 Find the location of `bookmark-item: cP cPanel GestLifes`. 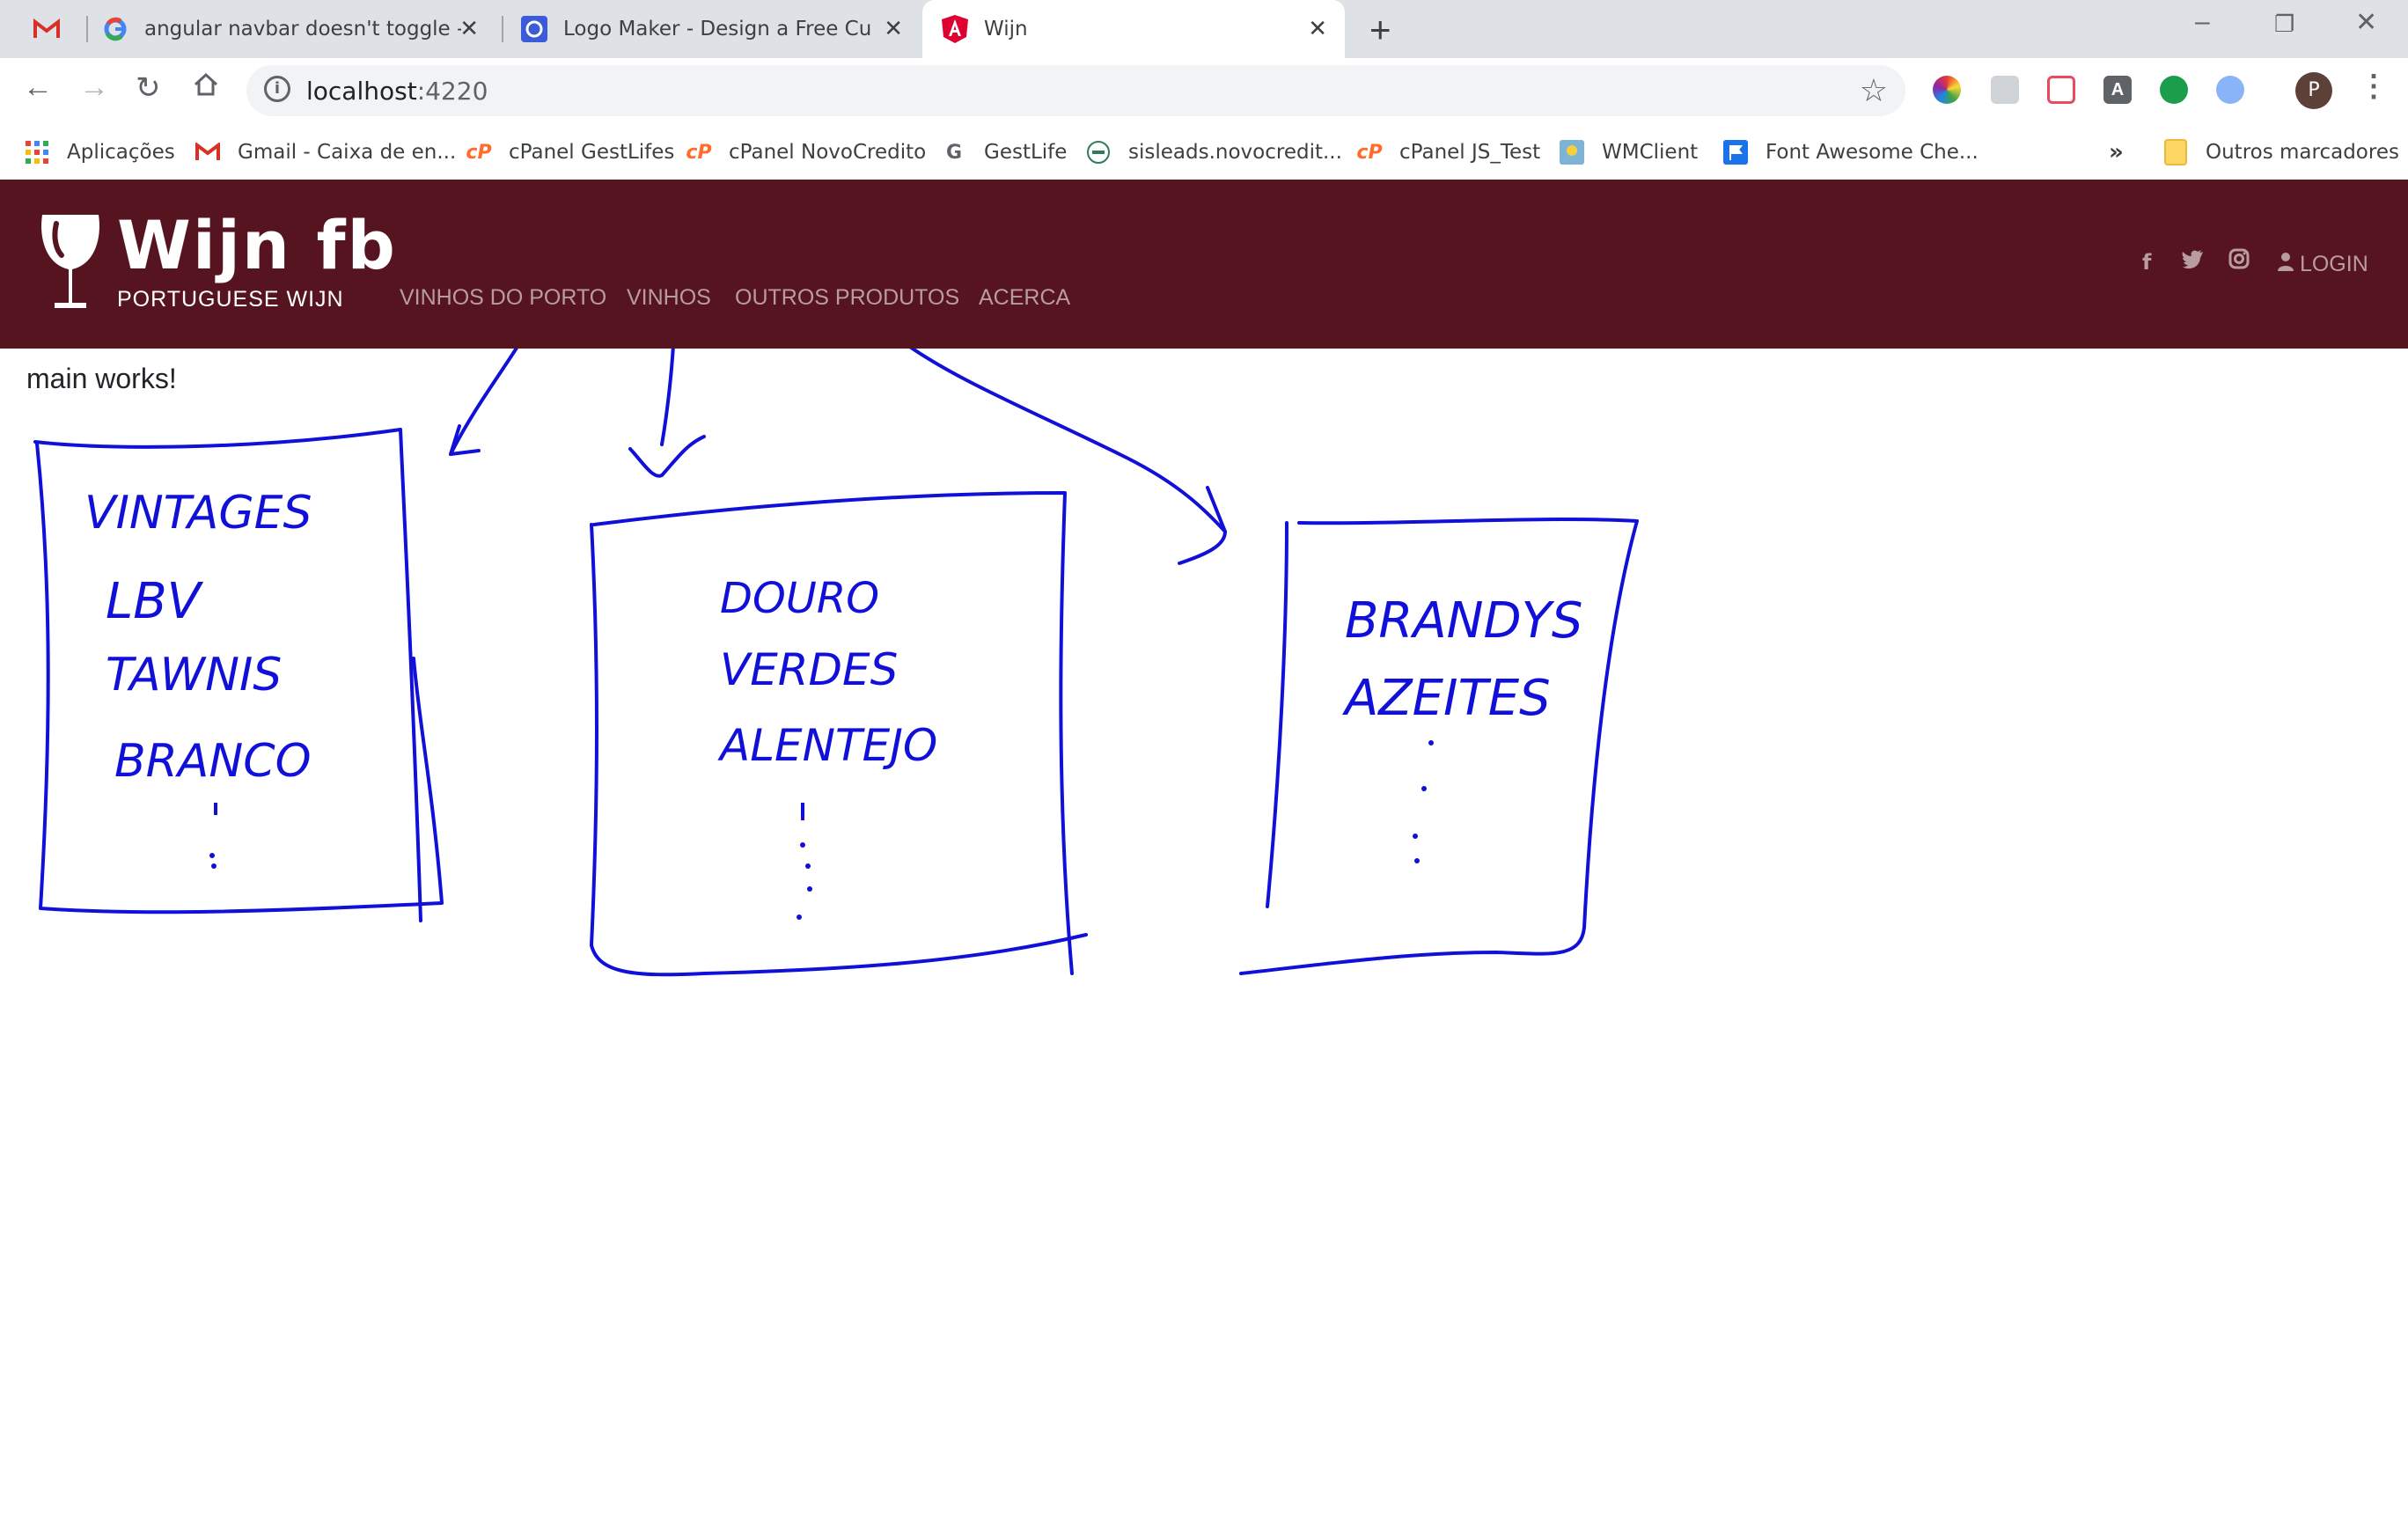

bookmark-item: cP cPanel GestLifes is located at coordinates (570, 152).